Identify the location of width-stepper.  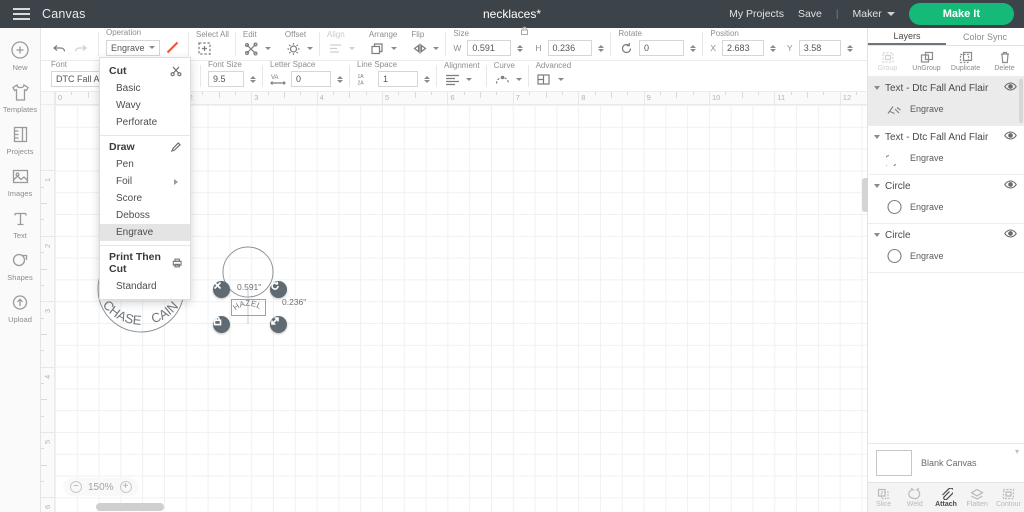
(520, 48).